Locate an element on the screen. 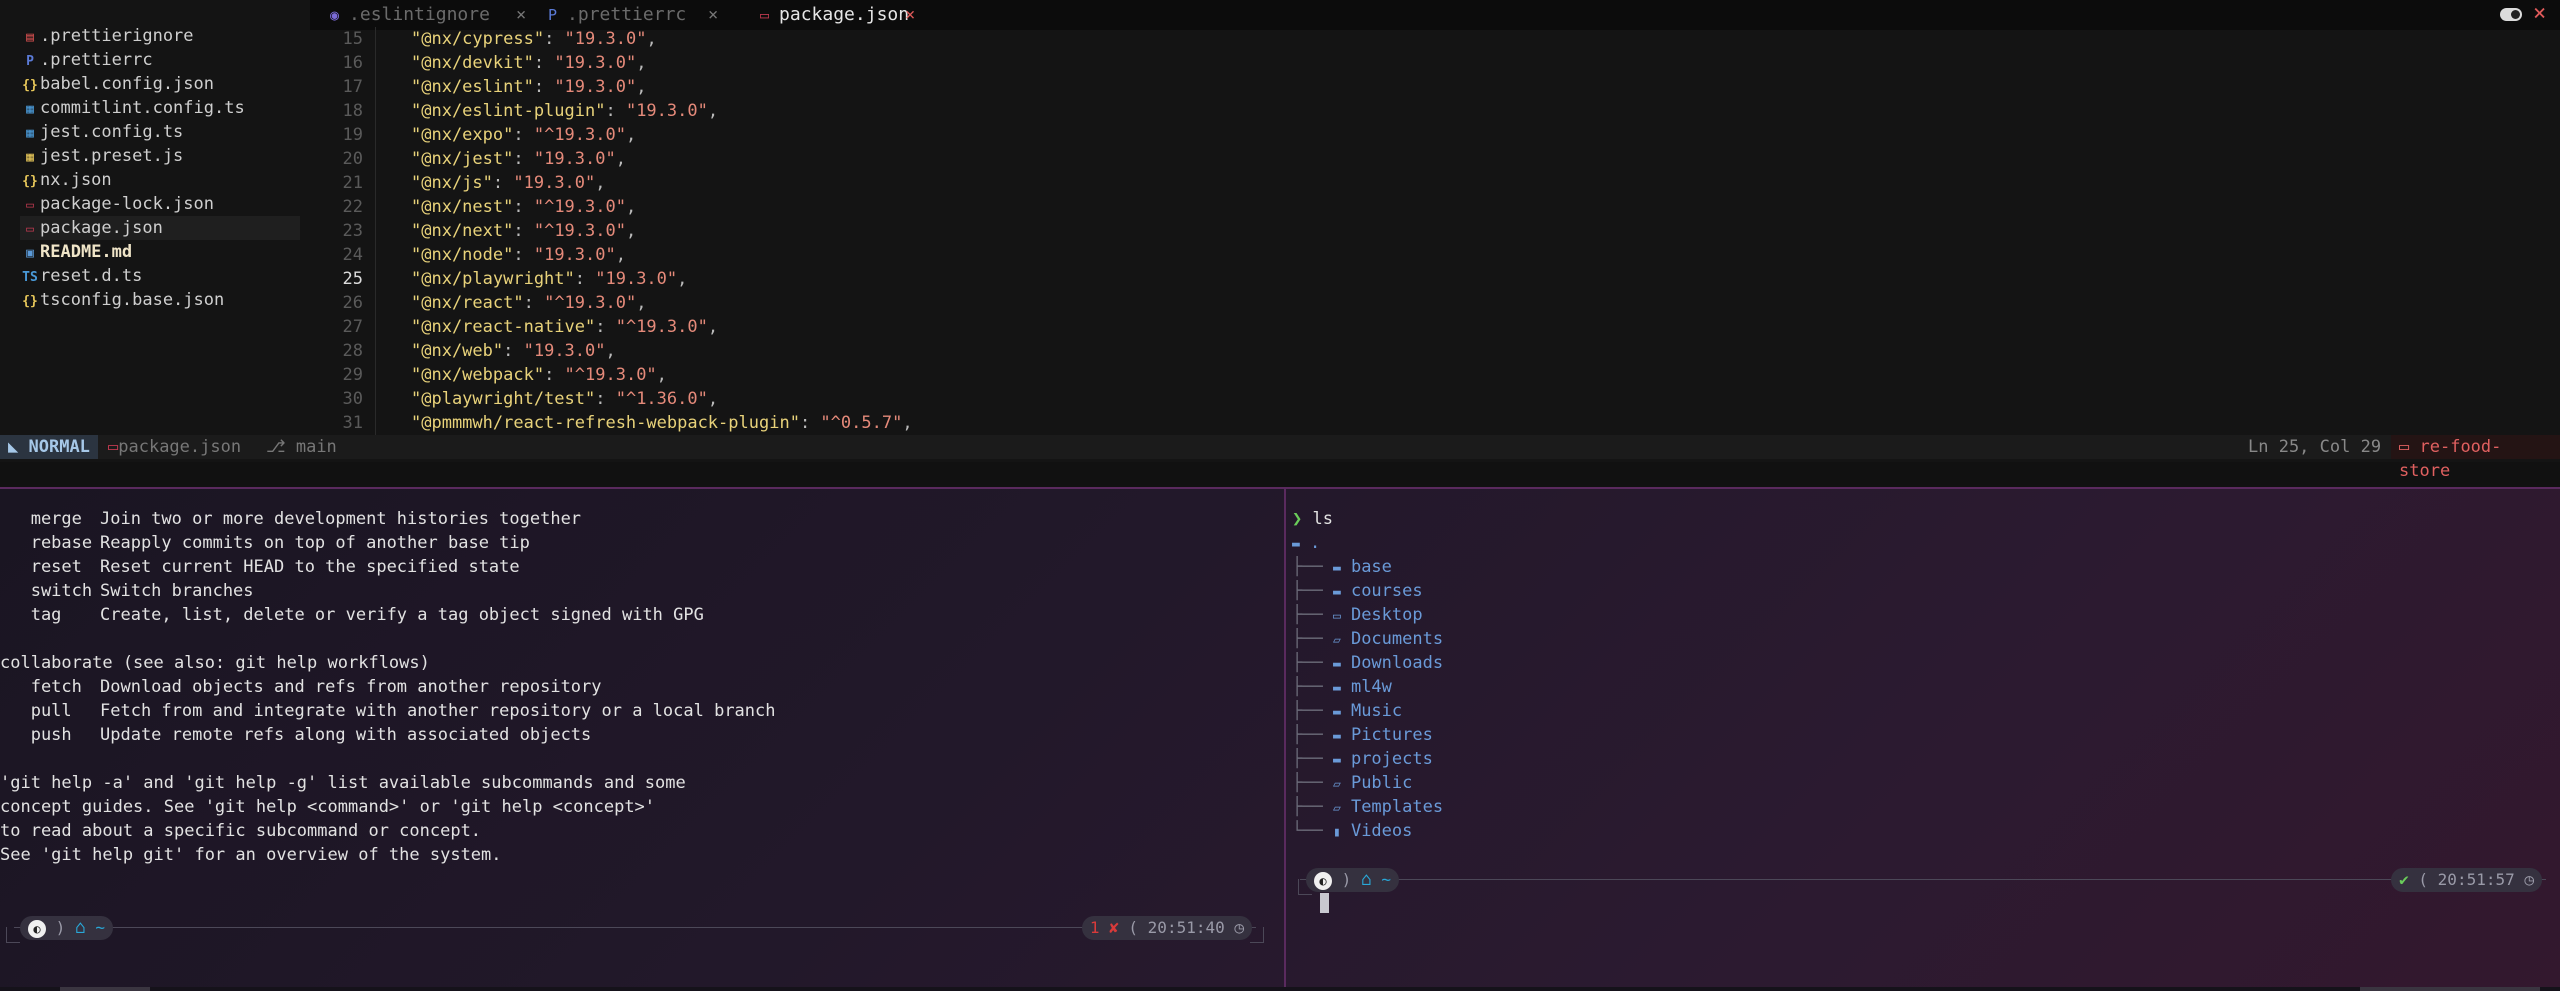 This screenshot has width=2560, height=991. tree-entry: └── ▮ Videos is located at coordinates (1352, 831).